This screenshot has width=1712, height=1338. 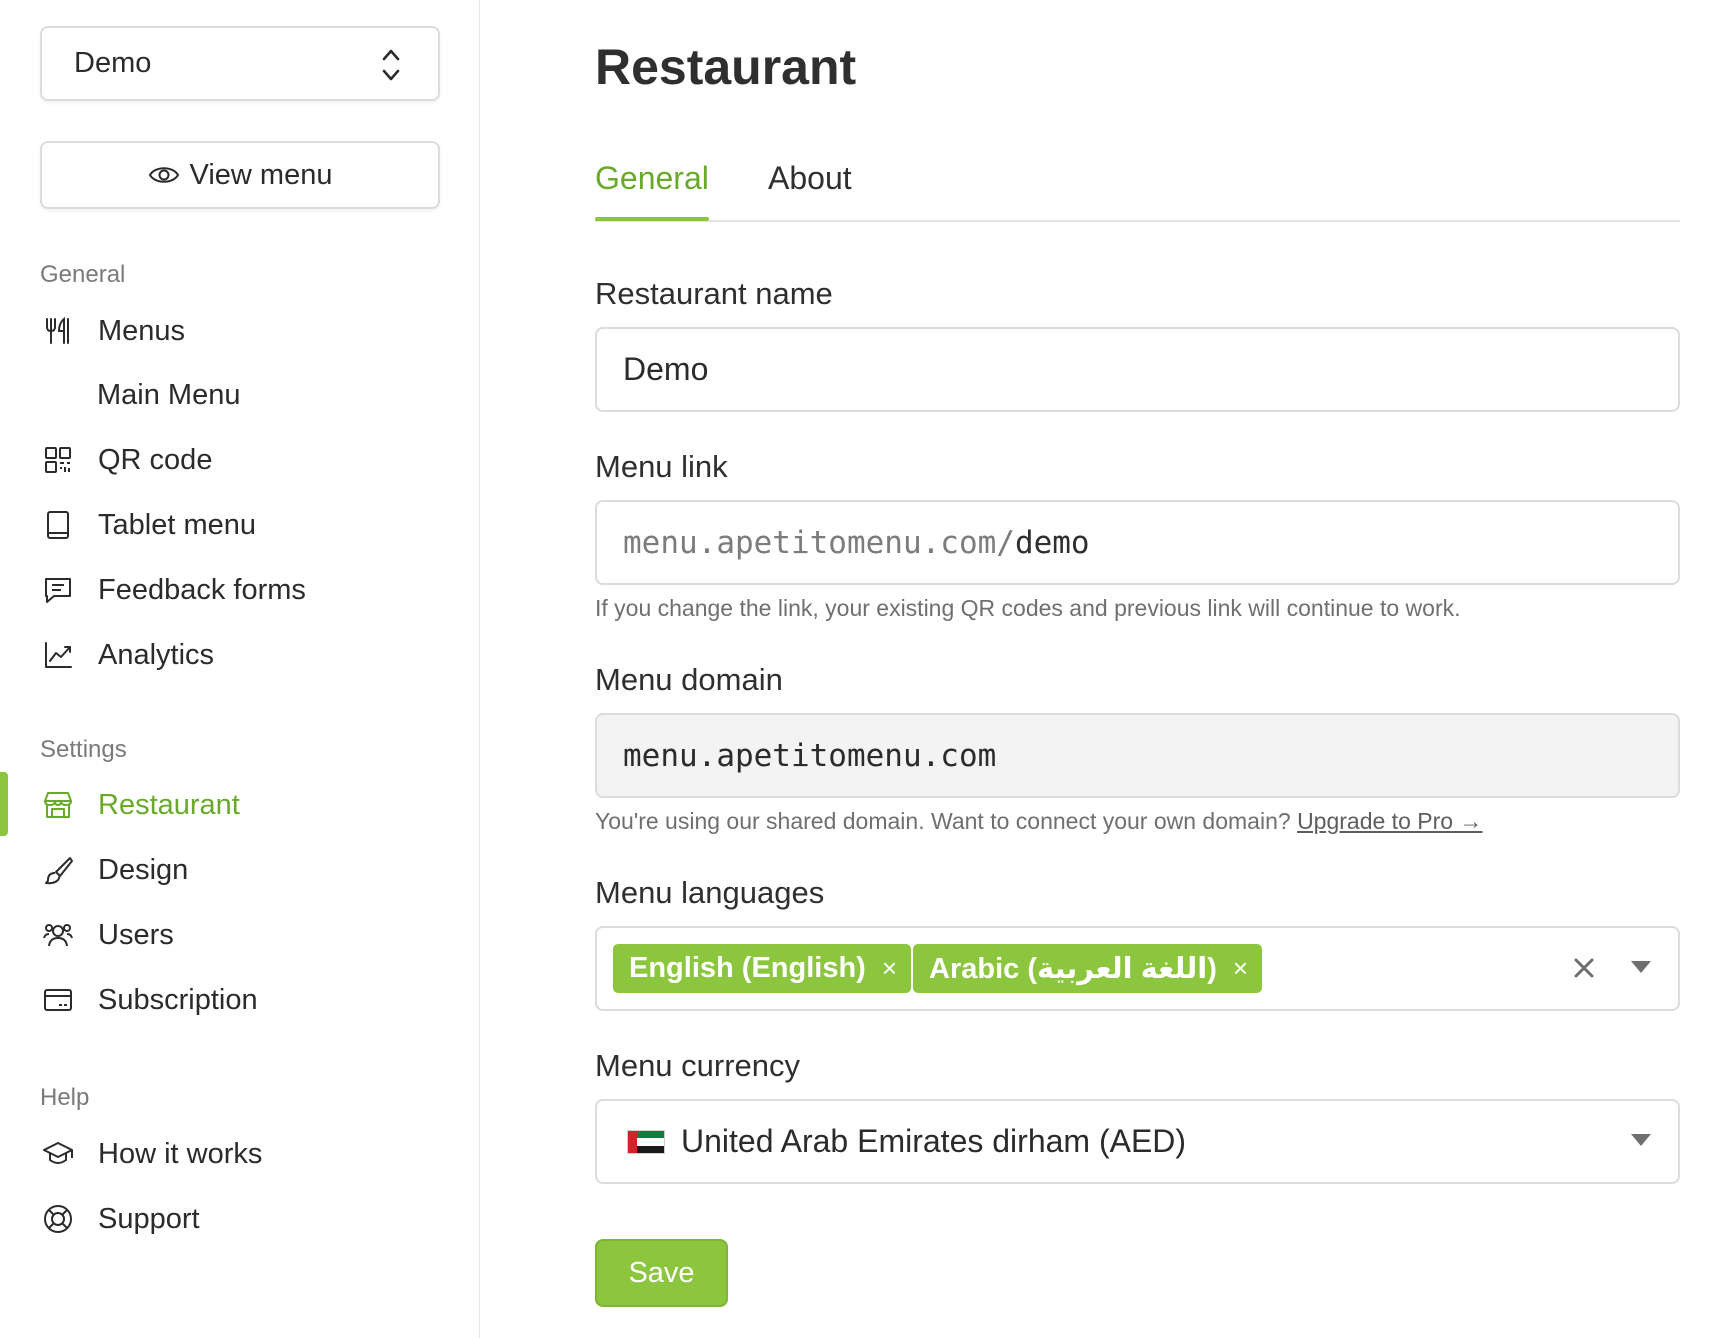 I want to click on menu-link-value: demo, so click(x=1052, y=542).